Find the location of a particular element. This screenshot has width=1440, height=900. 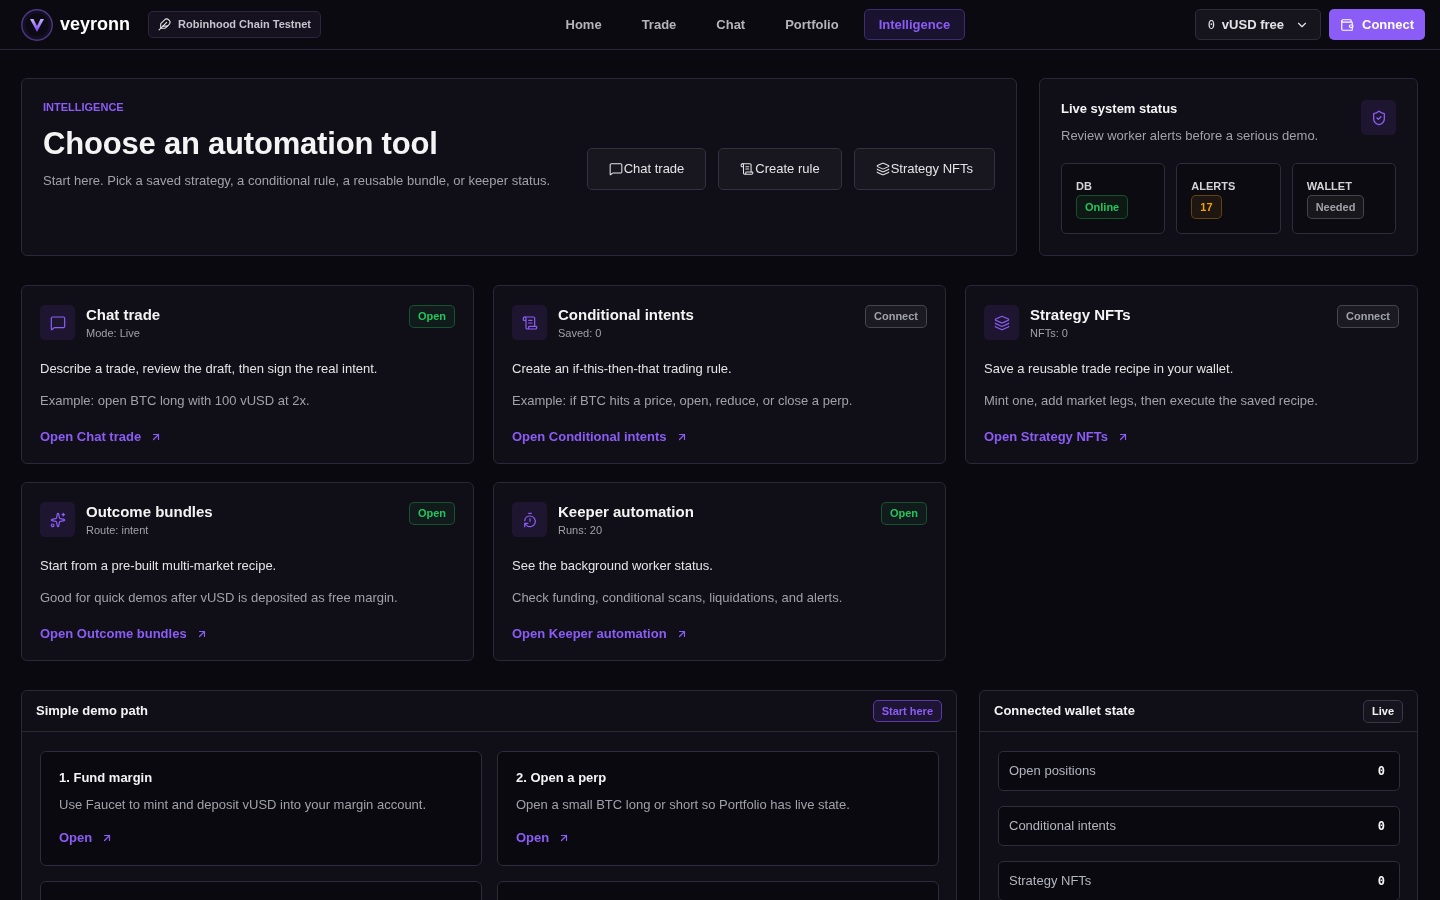

nav-tab: Trade is located at coordinates (659, 24).